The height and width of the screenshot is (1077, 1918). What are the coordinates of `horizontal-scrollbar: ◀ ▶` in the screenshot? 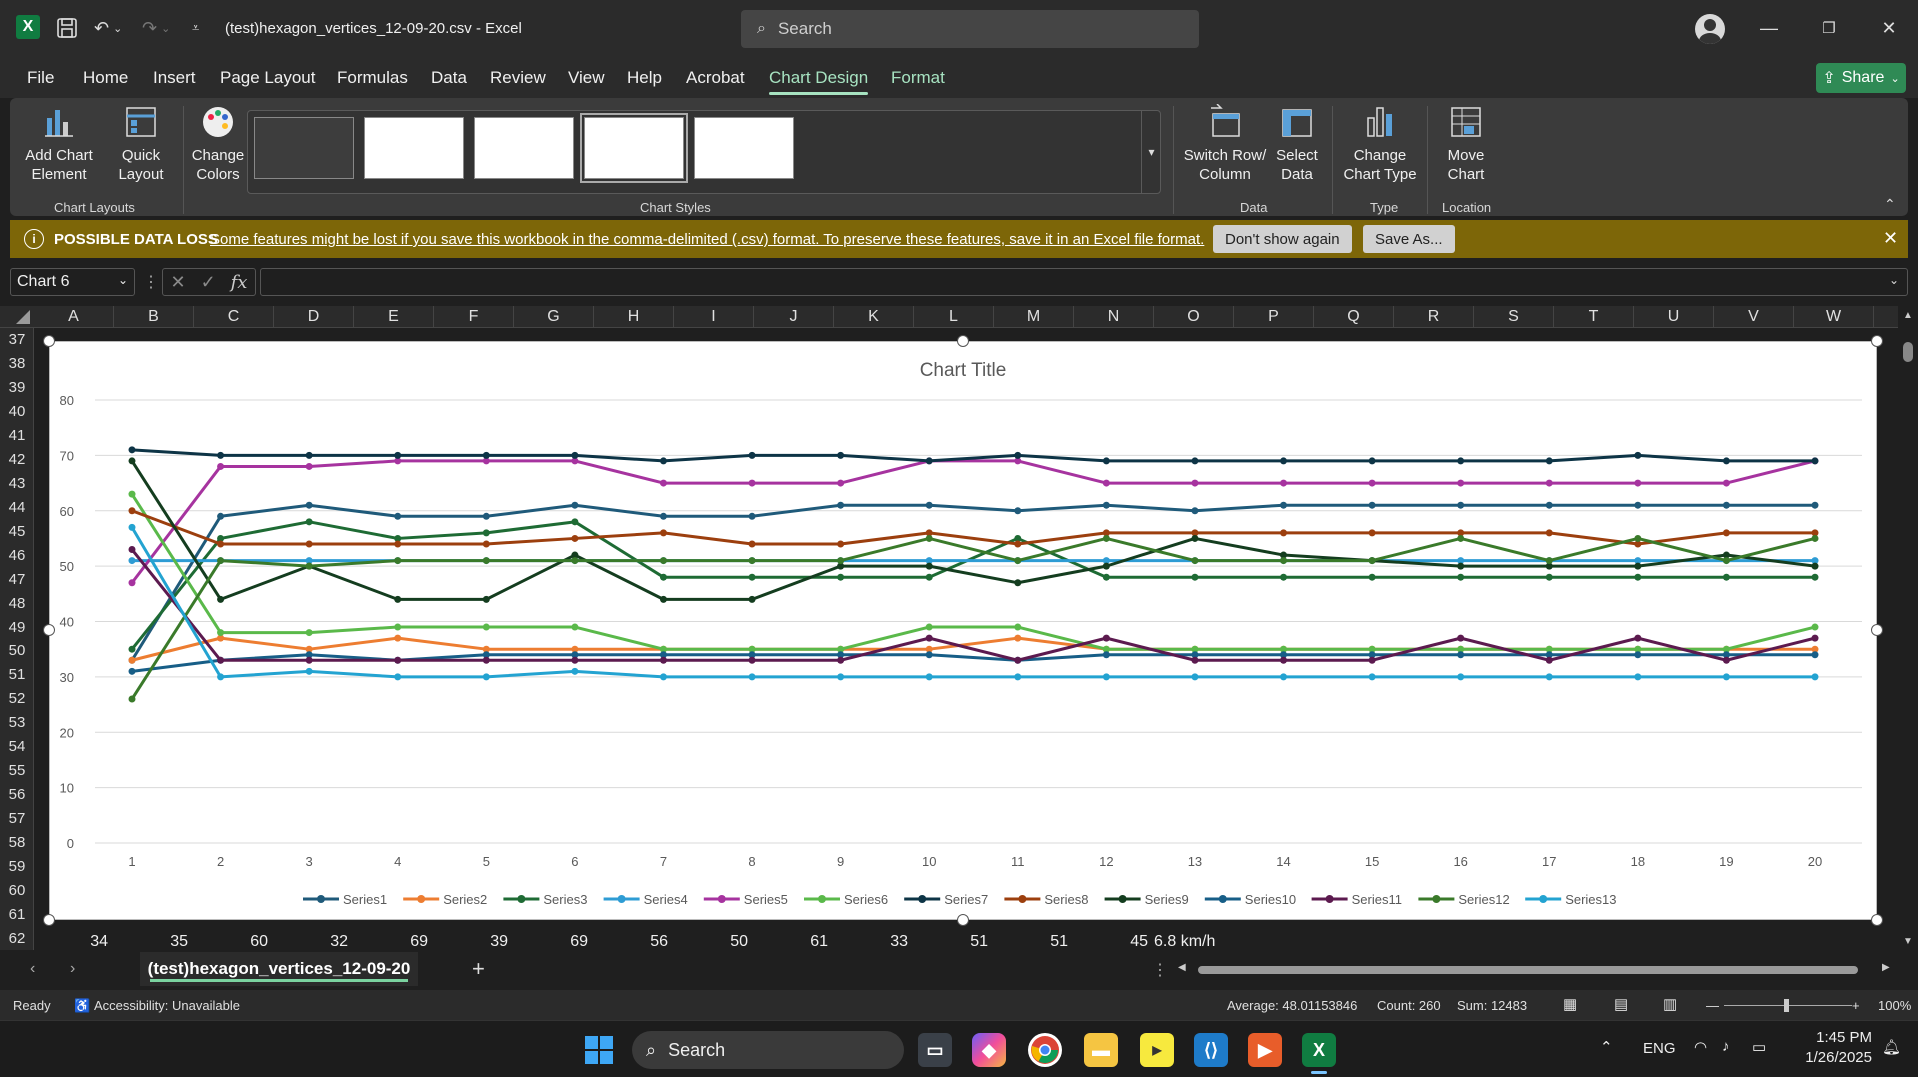 It's located at (1536, 970).